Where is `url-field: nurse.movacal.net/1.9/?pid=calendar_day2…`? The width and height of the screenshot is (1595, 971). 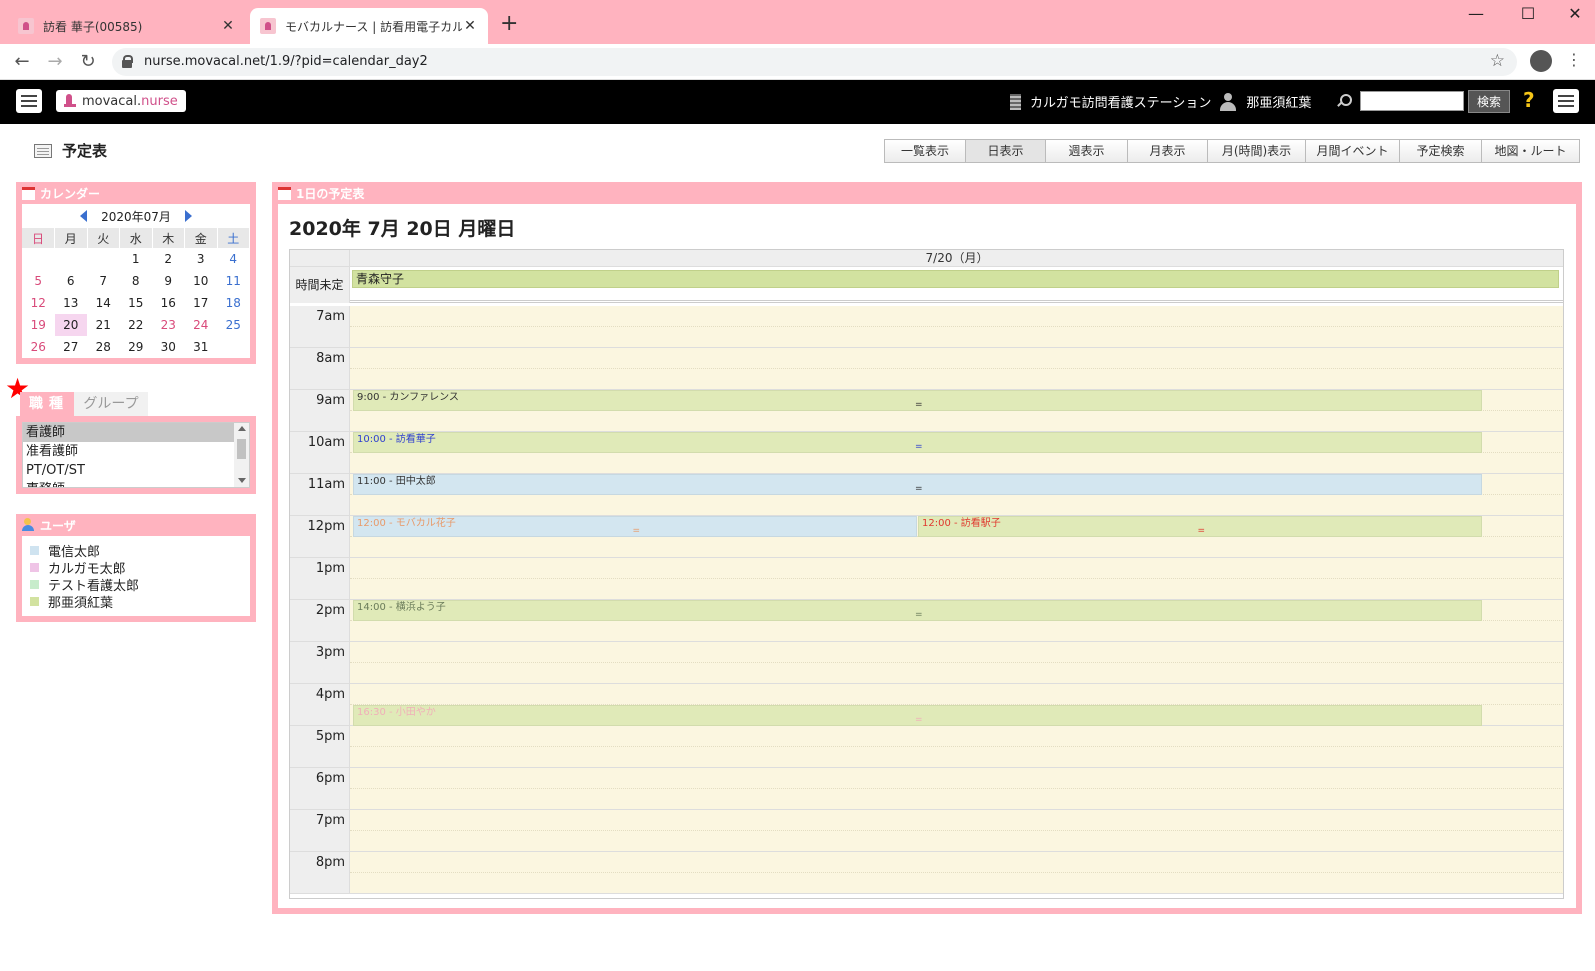 url-field: nurse.movacal.net/1.9/?pid=calendar_day2… is located at coordinates (814, 62).